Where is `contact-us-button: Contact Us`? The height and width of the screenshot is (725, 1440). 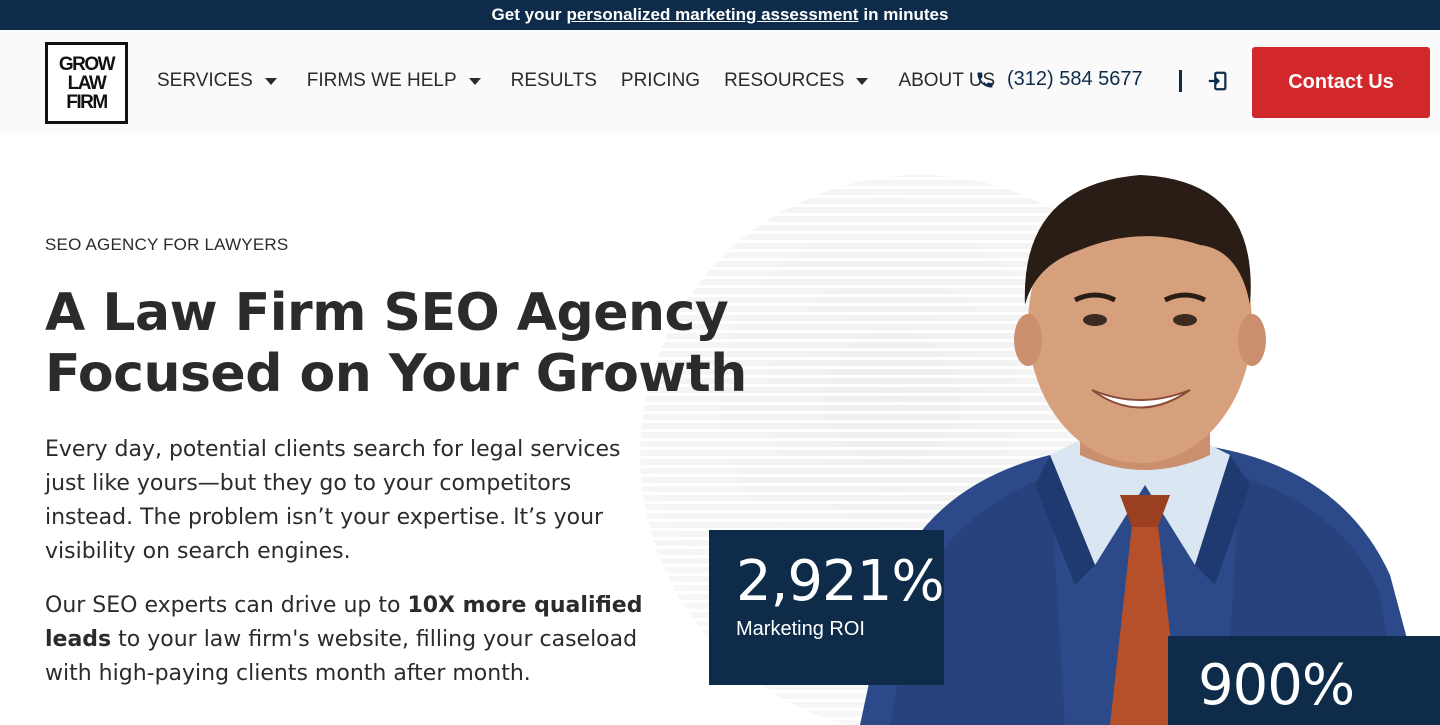 contact-us-button: Contact Us is located at coordinates (1341, 82).